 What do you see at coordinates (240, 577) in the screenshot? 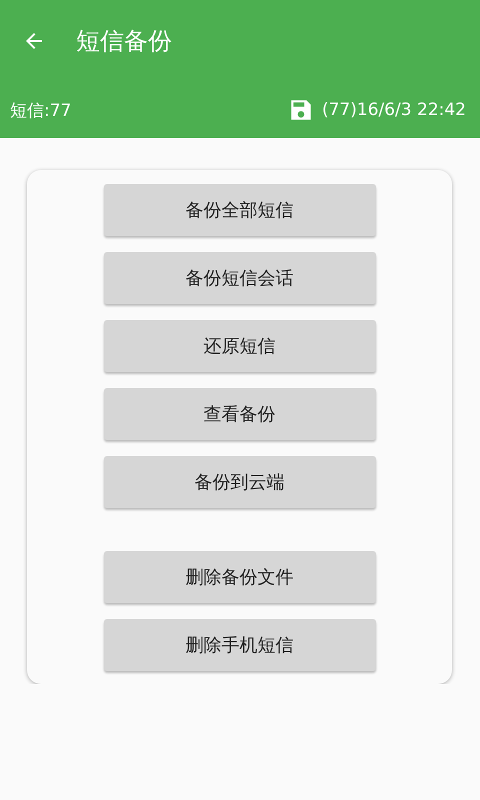
I see `action-button: 删除备份文件` at bounding box center [240, 577].